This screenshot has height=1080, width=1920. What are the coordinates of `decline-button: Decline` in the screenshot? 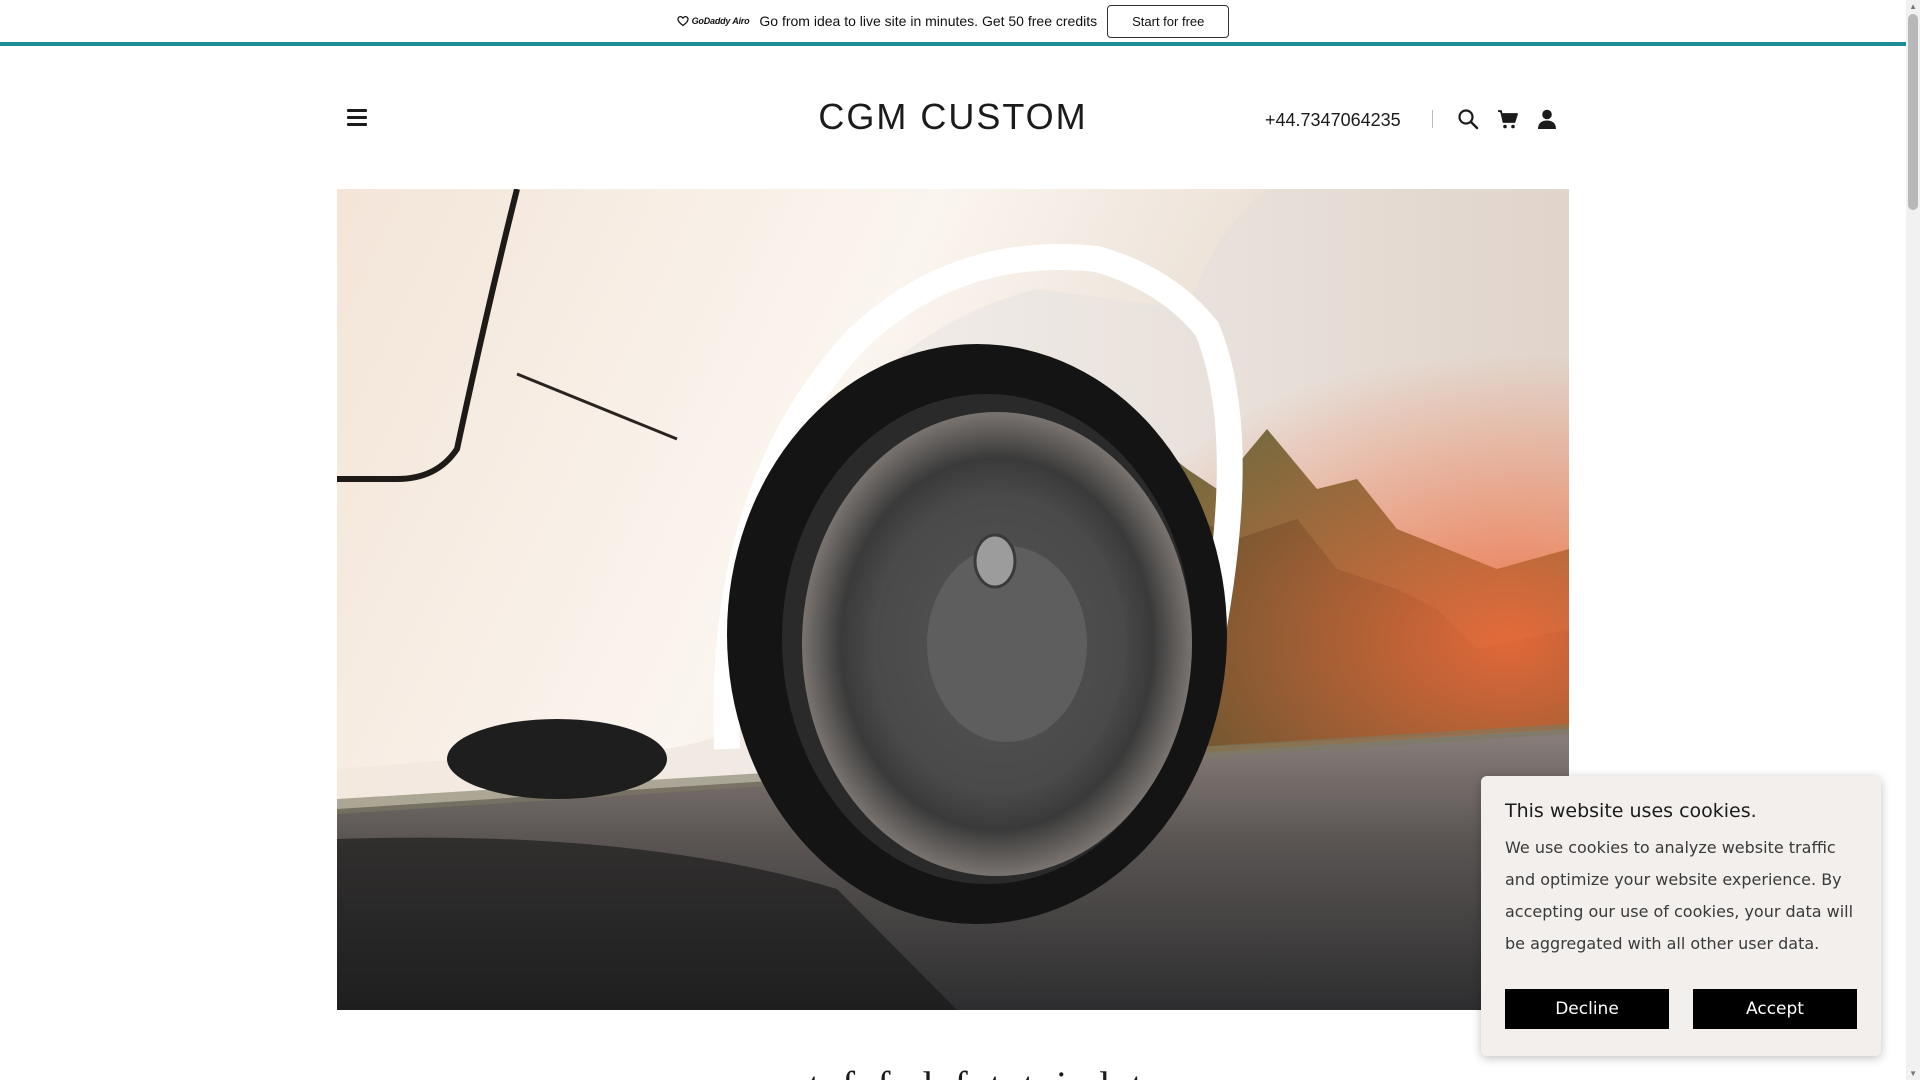 It's located at (1587, 1009).